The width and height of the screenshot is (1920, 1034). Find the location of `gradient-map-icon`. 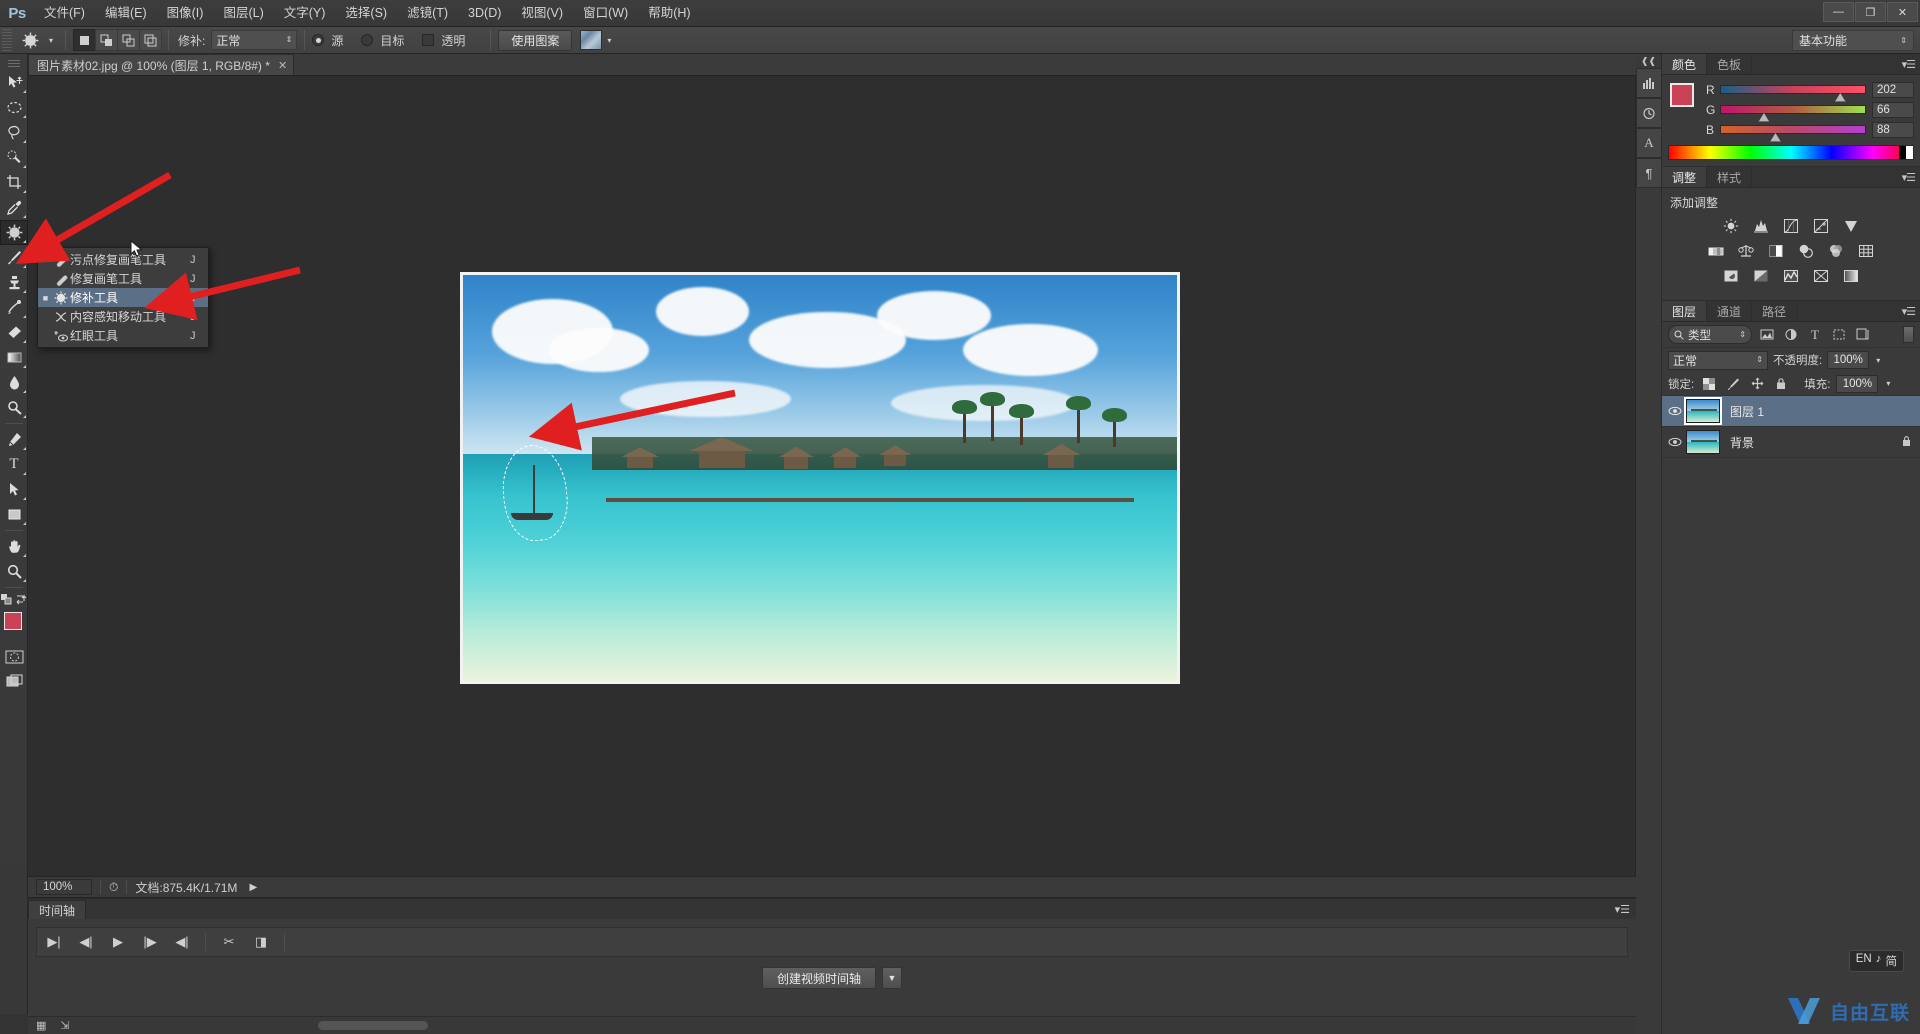

gradient-map-icon is located at coordinates (1851, 276).